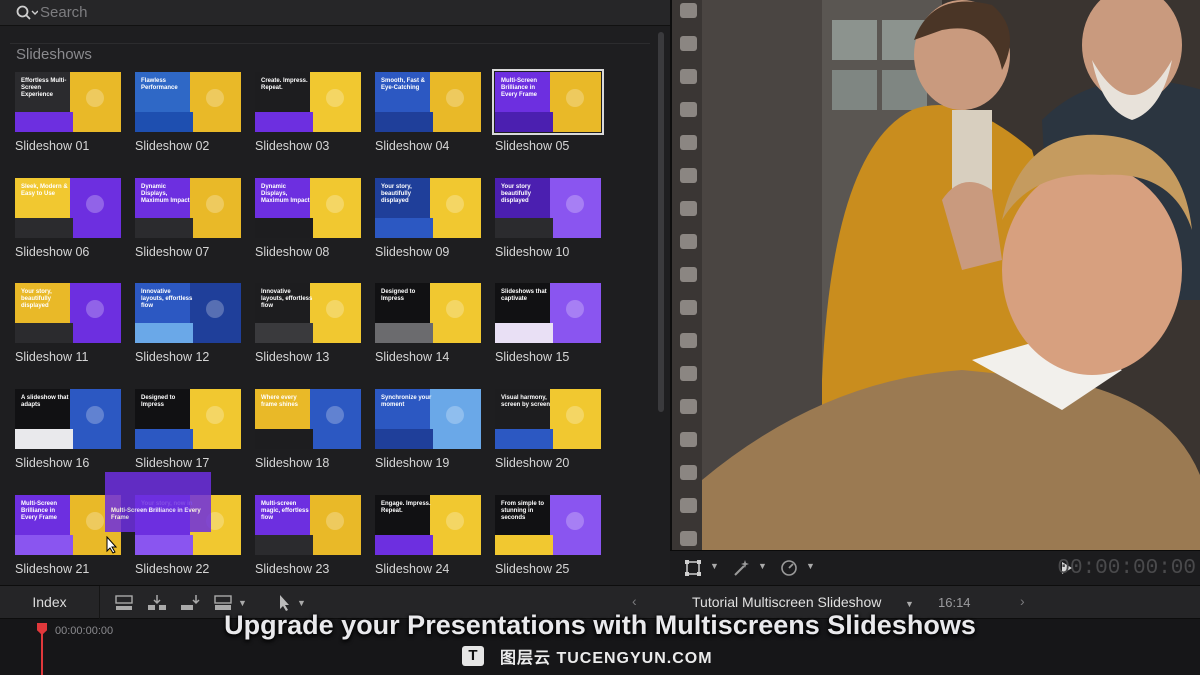 The width and height of the screenshot is (1200, 675). What do you see at coordinates (406, 507) in the screenshot?
I see `thumbnail-text: Engage. Impress. Repeat.` at bounding box center [406, 507].